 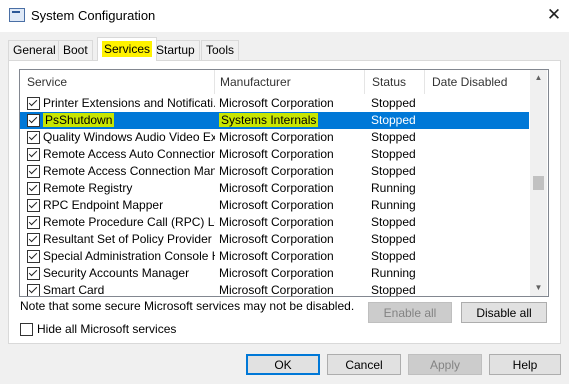 I want to click on hide-microsoft-services-label: Hide all Microsoft services, so click(x=107, y=329).